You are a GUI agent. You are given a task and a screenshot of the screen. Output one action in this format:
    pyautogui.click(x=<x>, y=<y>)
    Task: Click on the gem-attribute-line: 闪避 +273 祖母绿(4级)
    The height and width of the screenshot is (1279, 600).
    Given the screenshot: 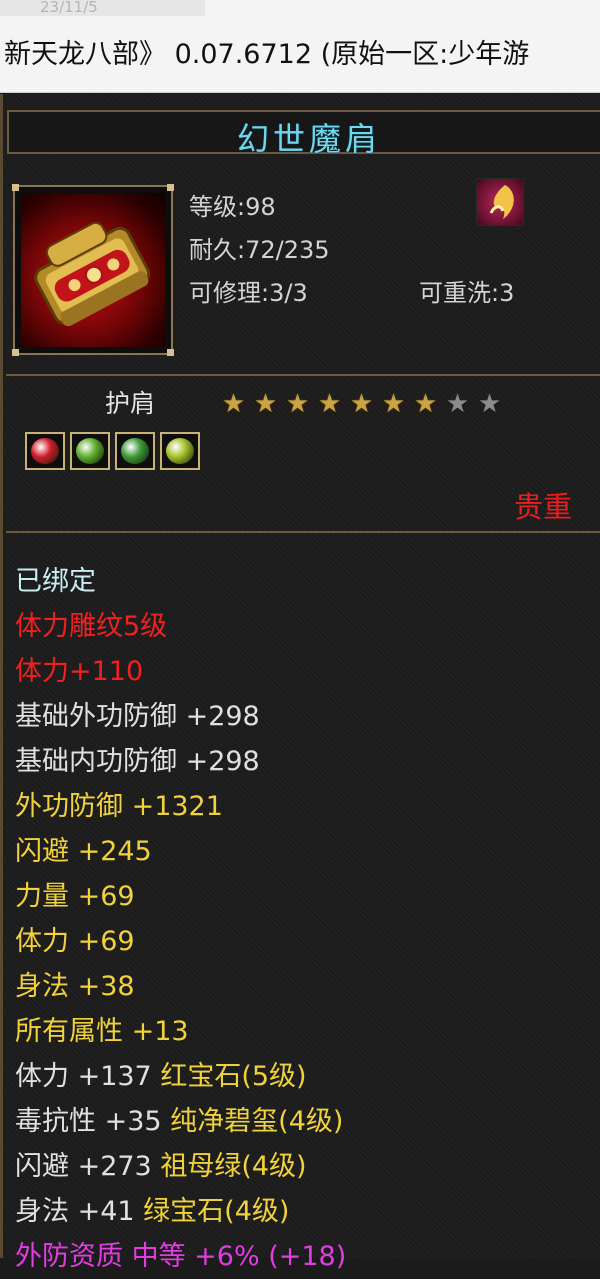 What is the action you would take?
    pyautogui.click(x=180, y=1166)
    